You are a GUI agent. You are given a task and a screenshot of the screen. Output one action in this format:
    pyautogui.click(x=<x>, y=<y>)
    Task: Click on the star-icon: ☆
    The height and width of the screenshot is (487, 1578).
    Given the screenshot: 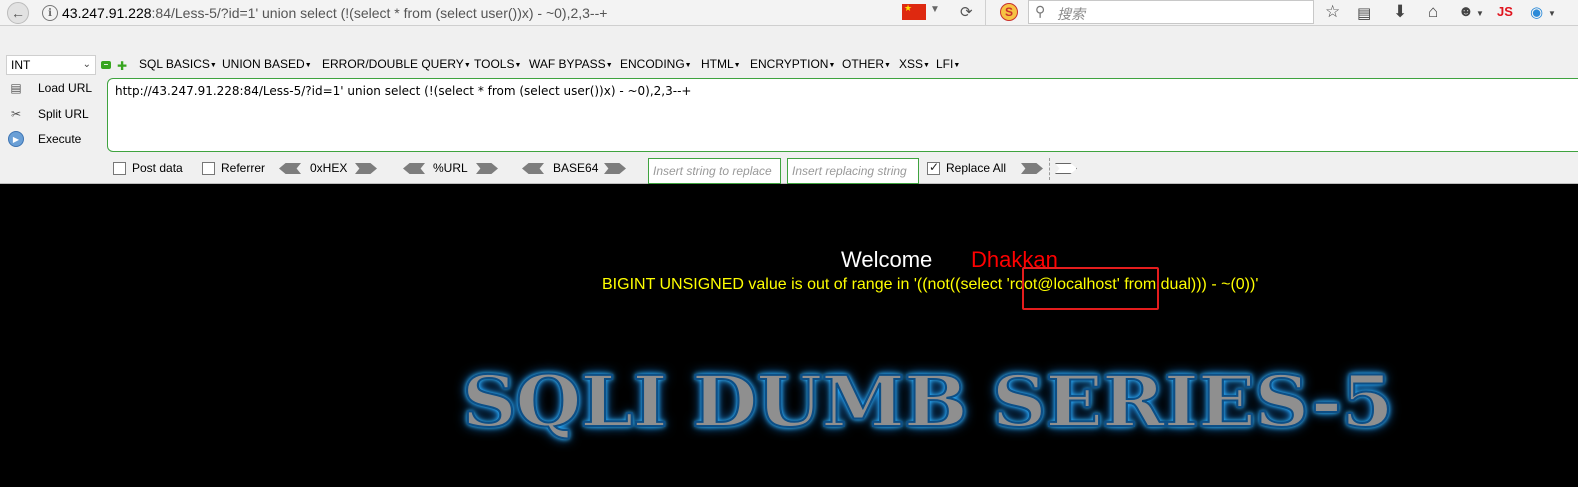 What is the action you would take?
    pyautogui.click(x=1332, y=12)
    